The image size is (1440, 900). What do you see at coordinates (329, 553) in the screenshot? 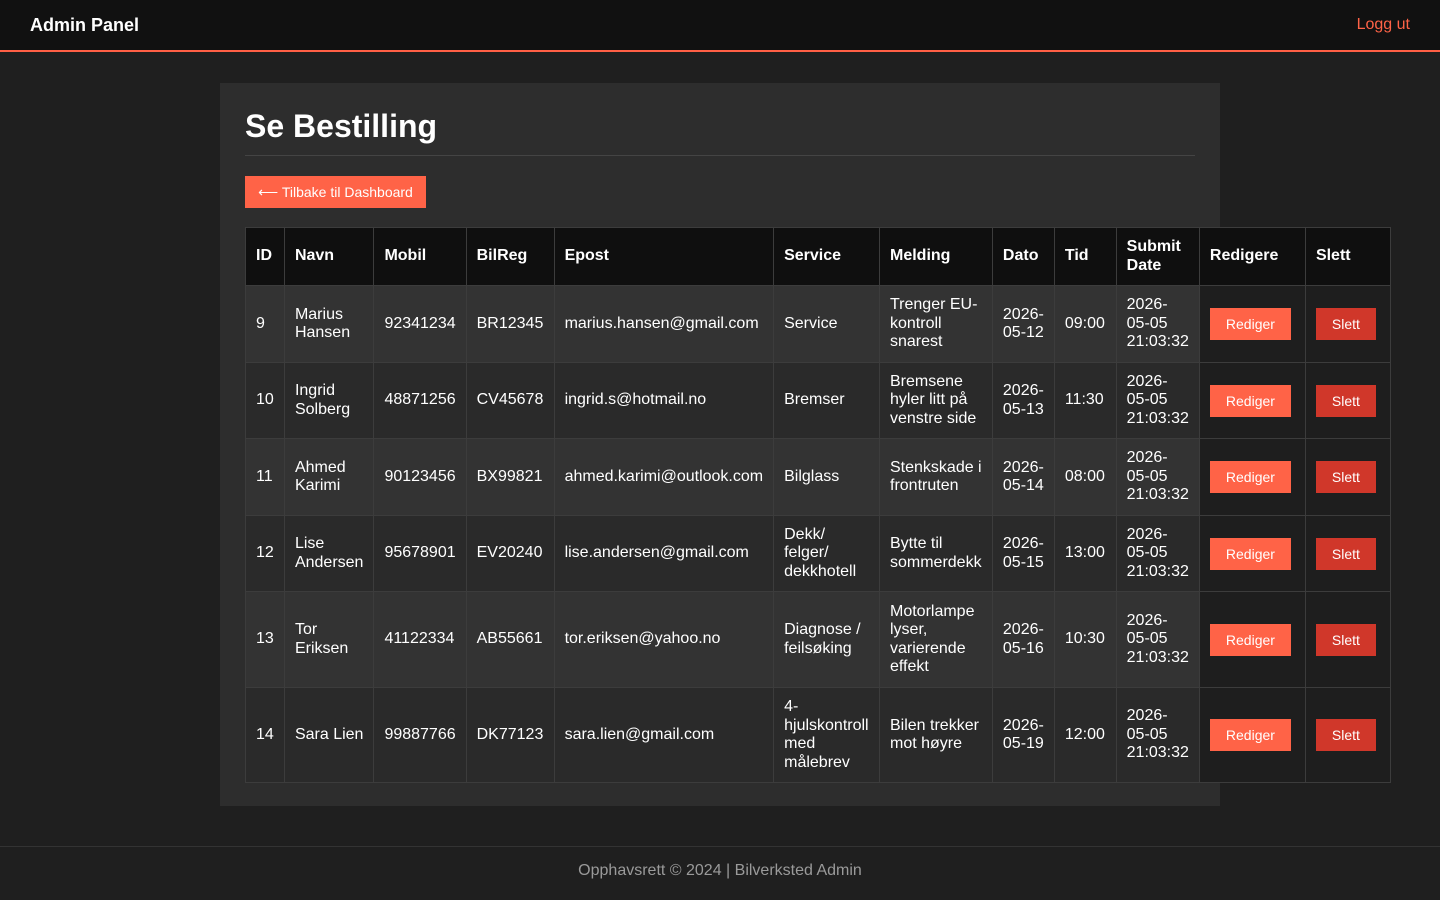
I see `cell-name: Lise Andersen` at bounding box center [329, 553].